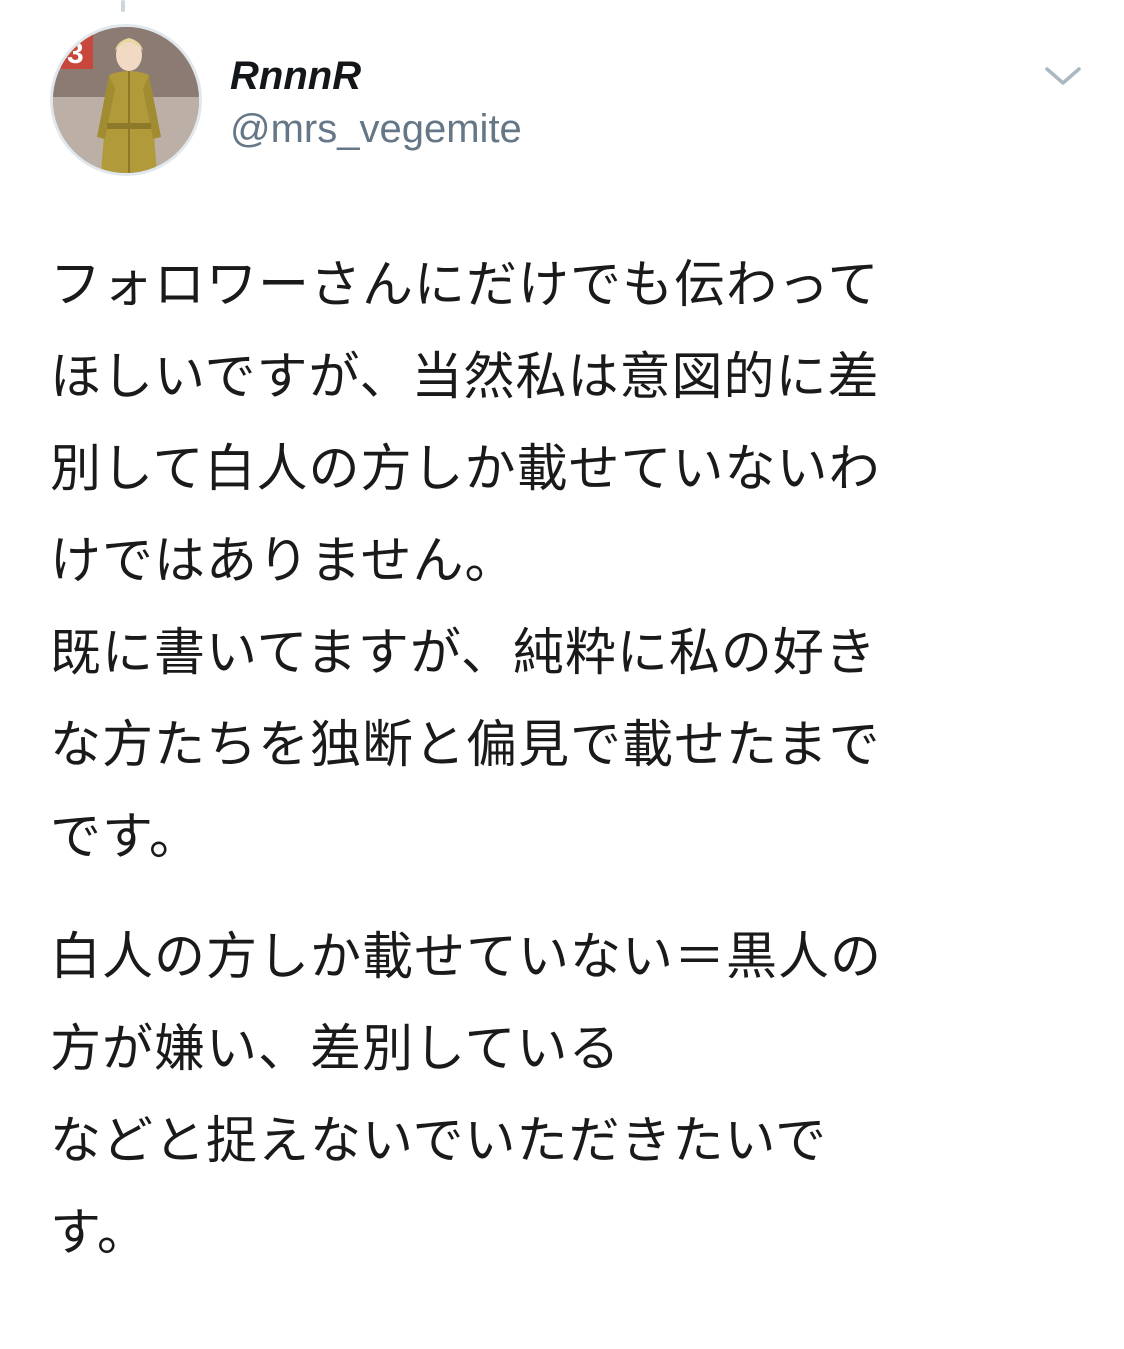  What do you see at coordinates (562, 100) in the screenshot?
I see `tweet-header: 3 RnnnR @mrs_vegemite` at bounding box center [562, 100].